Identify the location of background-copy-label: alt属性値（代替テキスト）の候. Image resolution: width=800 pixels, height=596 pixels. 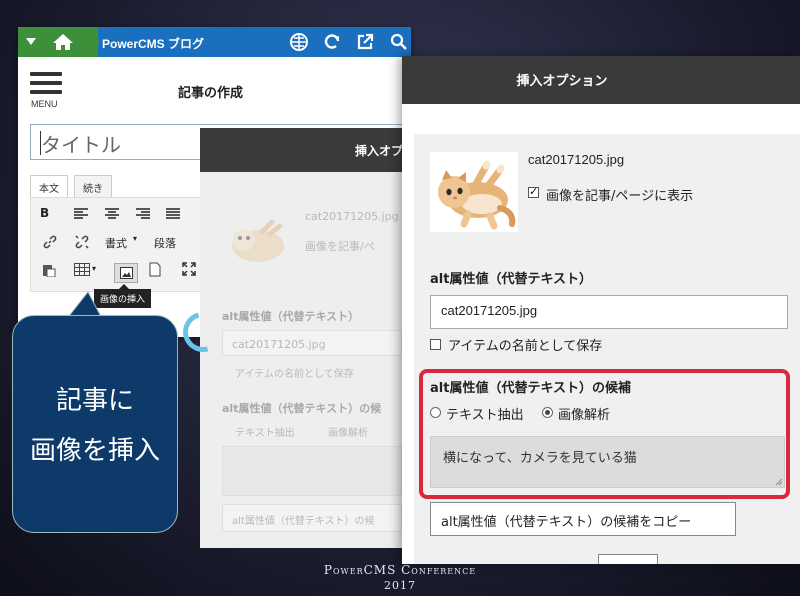
(303, 521).